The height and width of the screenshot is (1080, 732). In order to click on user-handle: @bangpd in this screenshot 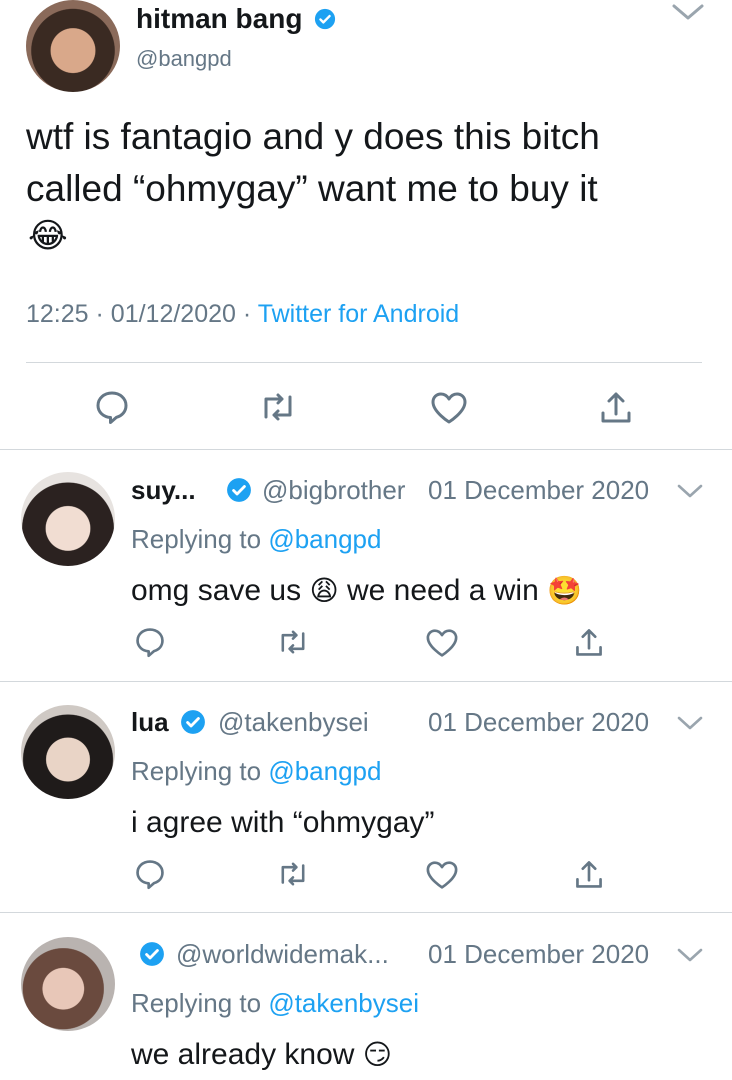, I will do `click(184, 59)`.